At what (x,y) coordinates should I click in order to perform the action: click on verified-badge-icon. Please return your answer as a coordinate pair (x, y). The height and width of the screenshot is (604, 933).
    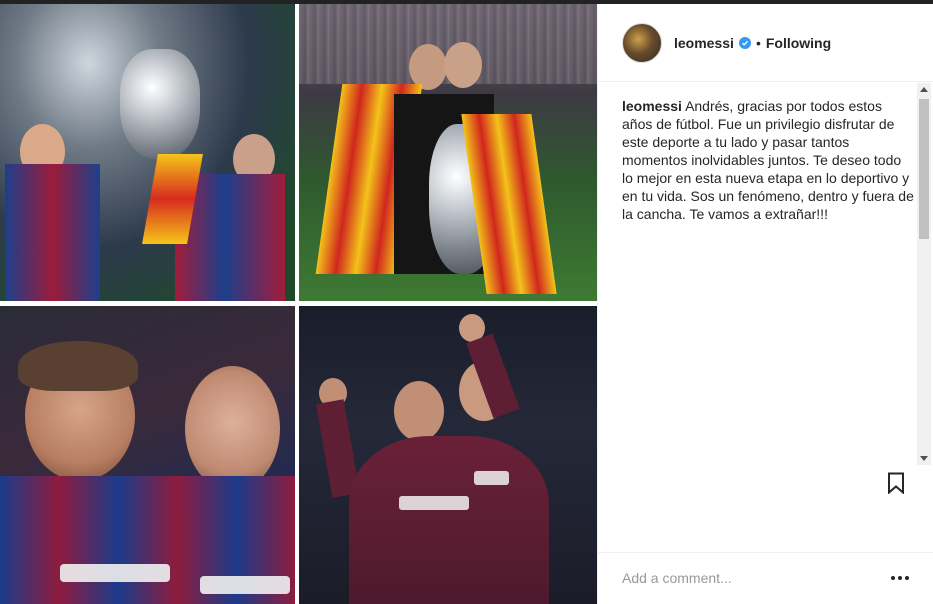
    Looking at the image, I should click on (744, 42).